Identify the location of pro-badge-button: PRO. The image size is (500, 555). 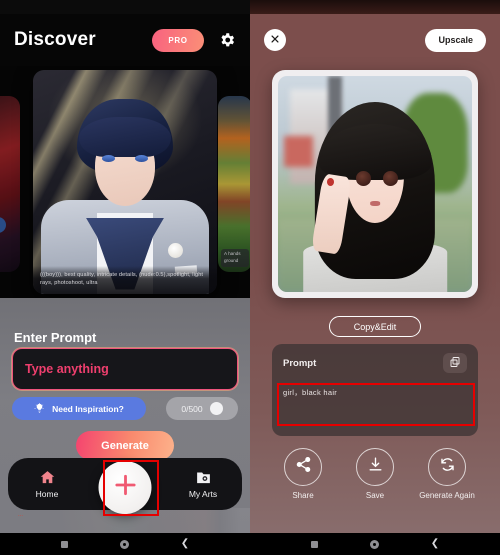
(178, 40).